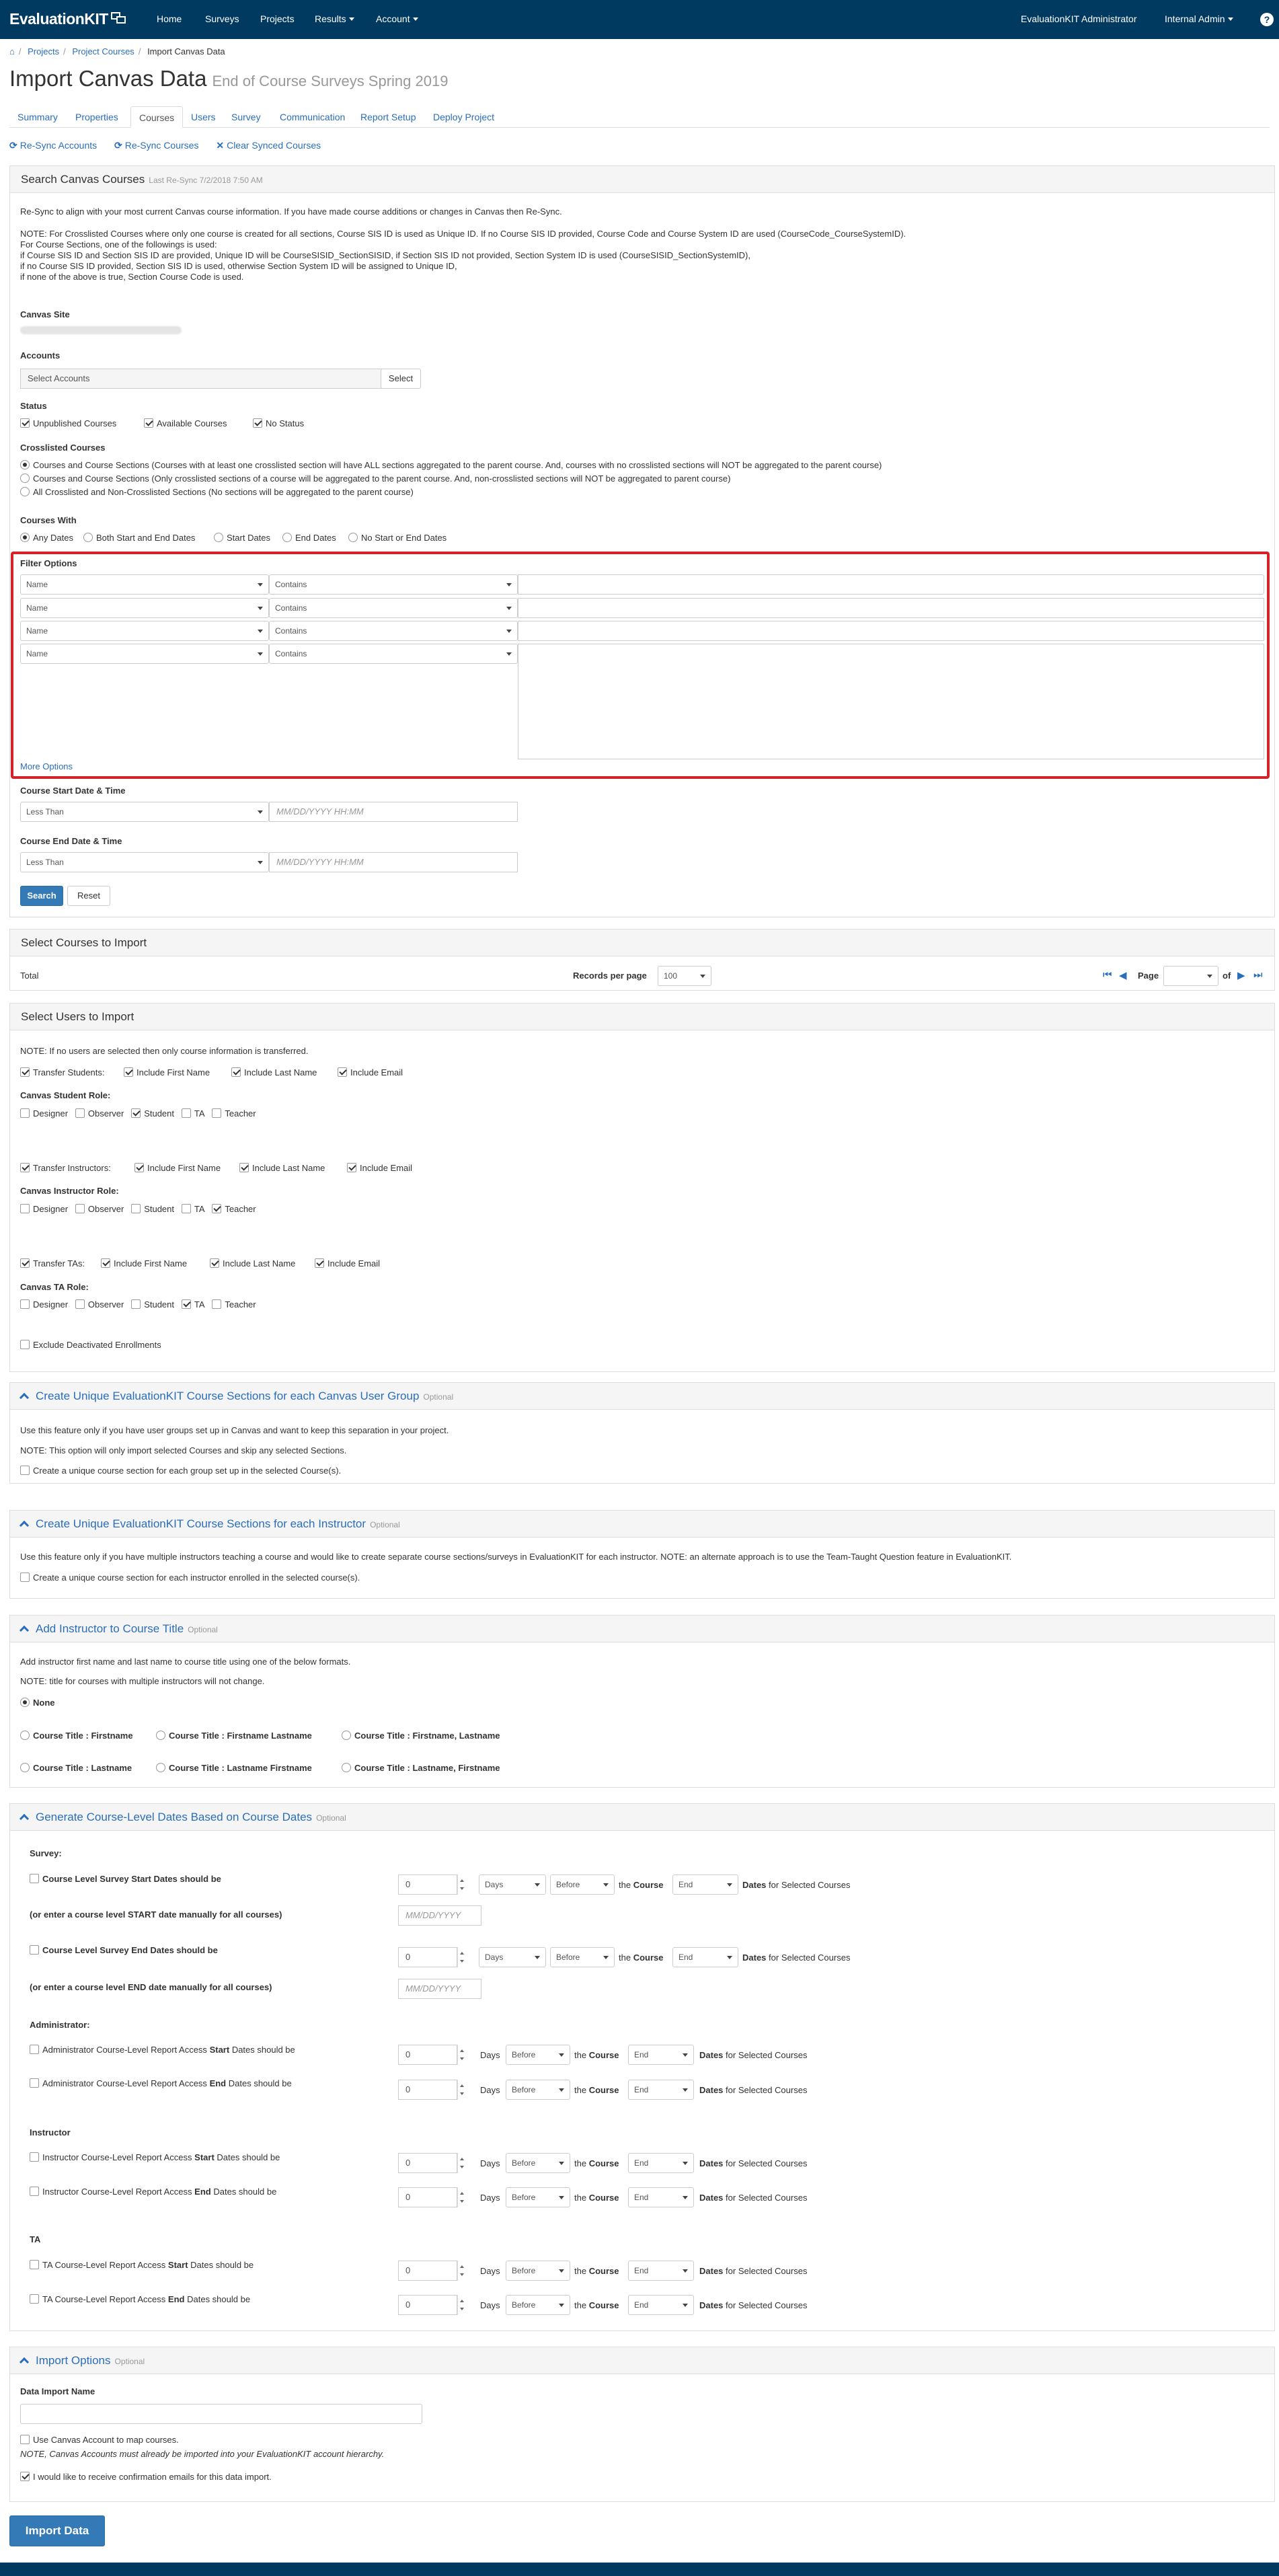 Image resolution: width=1279 pixels, height=2576 pixels. What do you see at coordinates (397, 18) in the screenshot?
I see `nav-account: Account` at bounding box center [397, 18].